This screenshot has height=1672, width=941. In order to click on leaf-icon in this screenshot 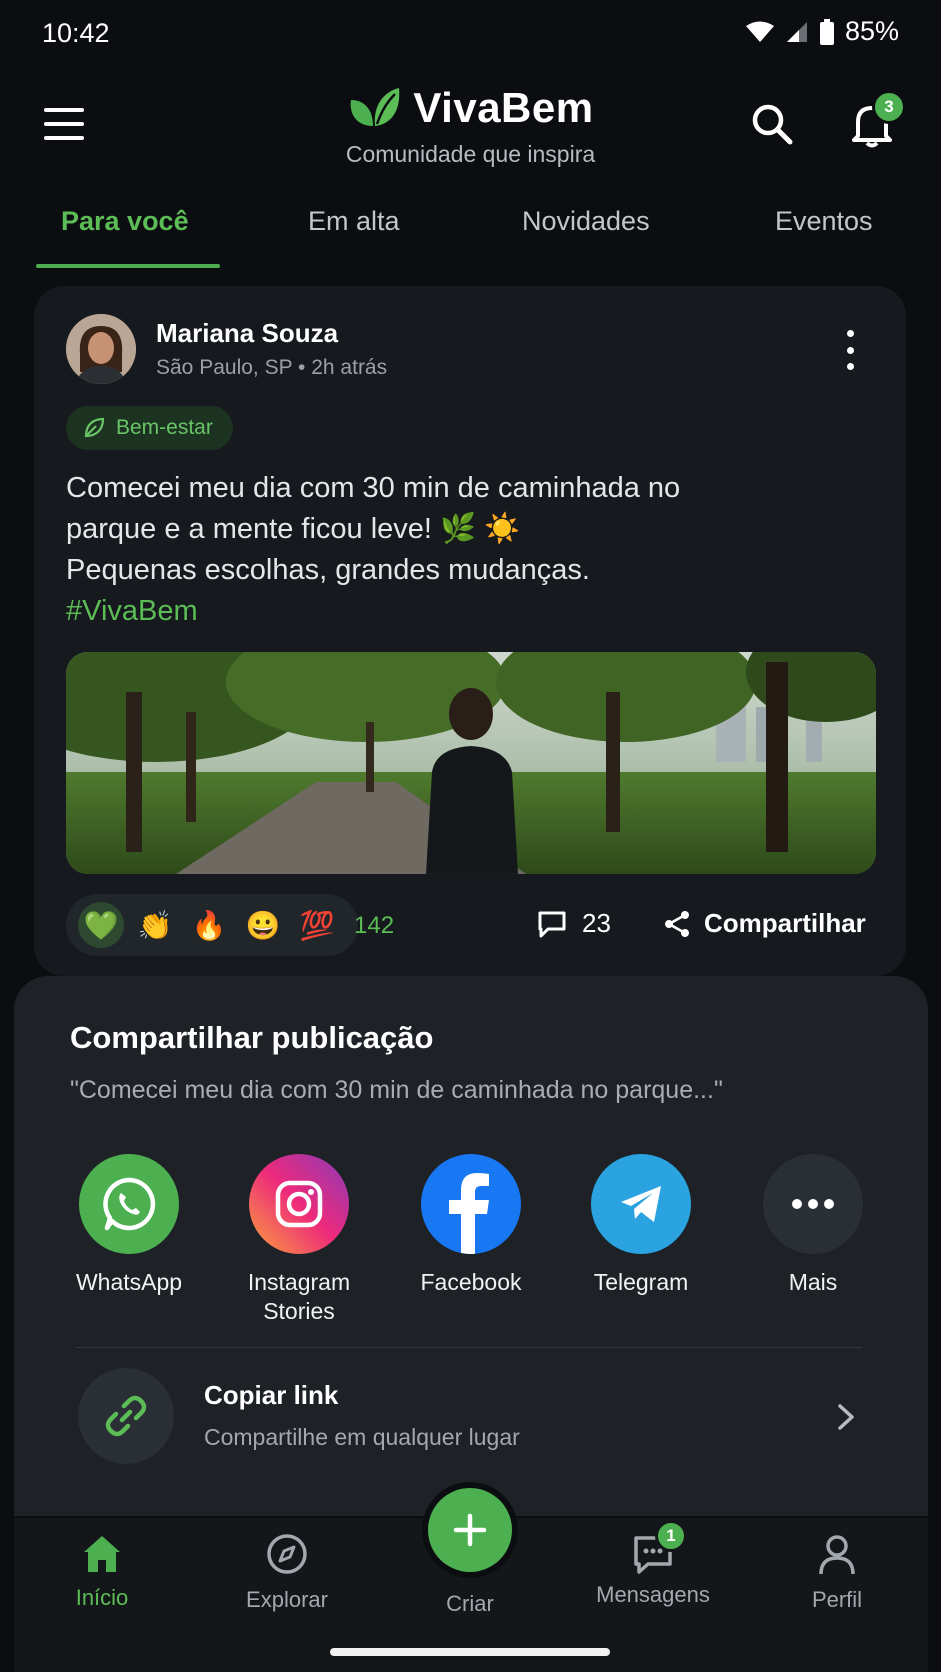, I will do `click(94, 427)`.